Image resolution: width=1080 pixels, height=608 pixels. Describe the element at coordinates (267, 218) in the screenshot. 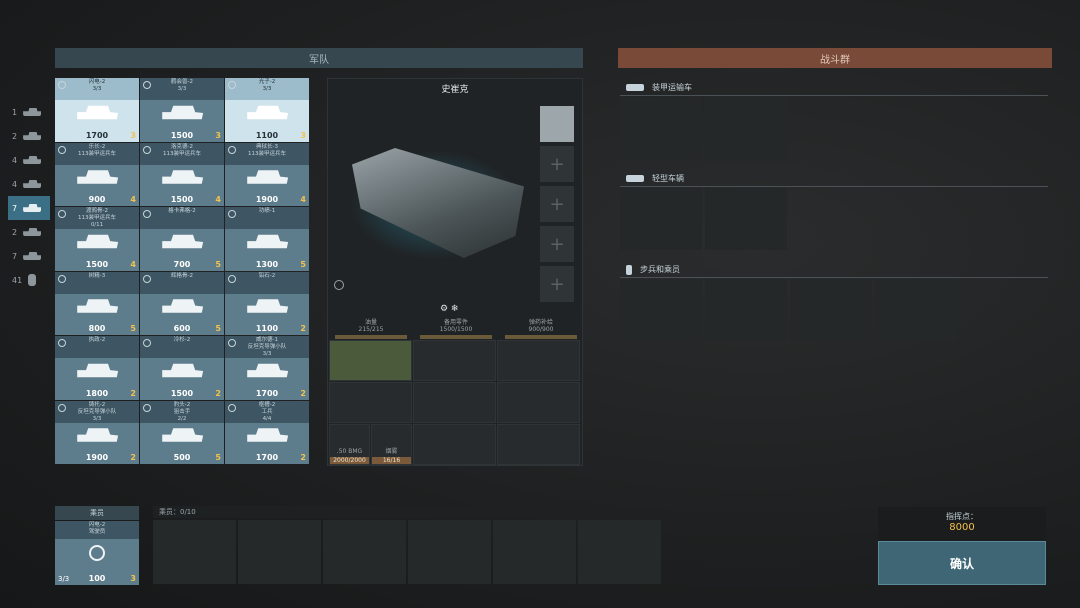

I see `unit-card-header: 功绩-1` at that location.